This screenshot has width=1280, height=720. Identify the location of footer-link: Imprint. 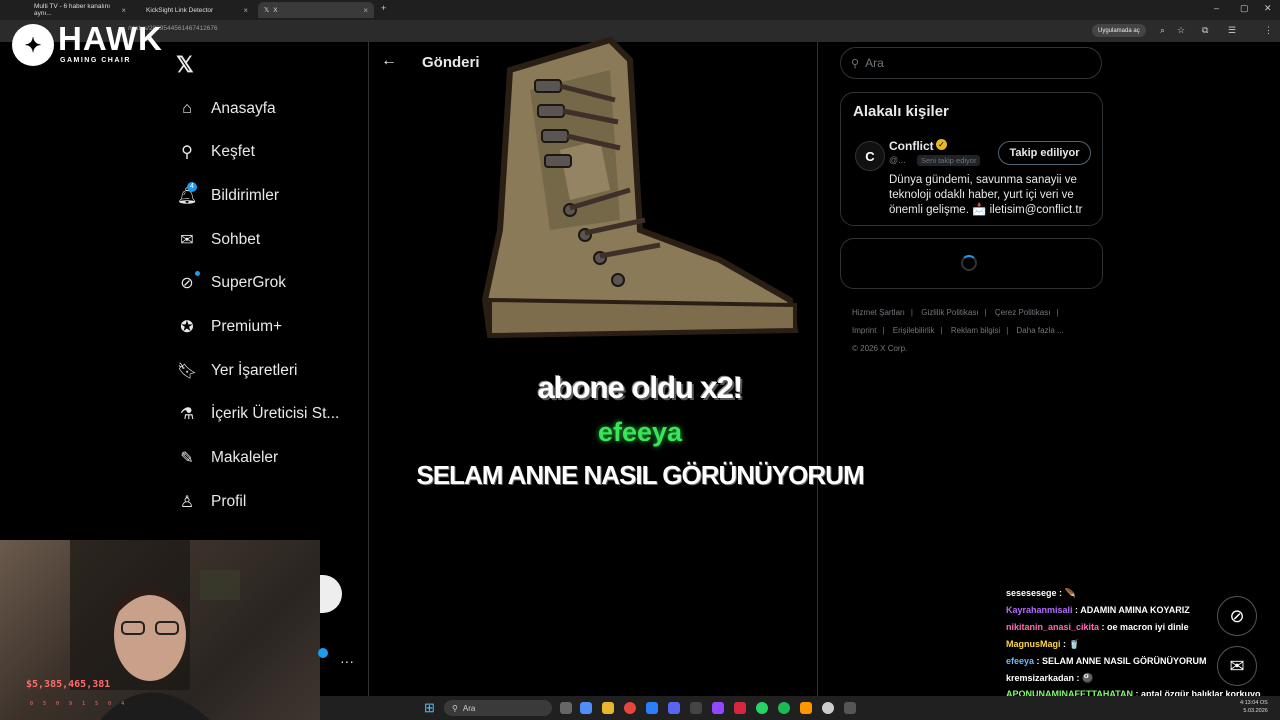
(864, 330).